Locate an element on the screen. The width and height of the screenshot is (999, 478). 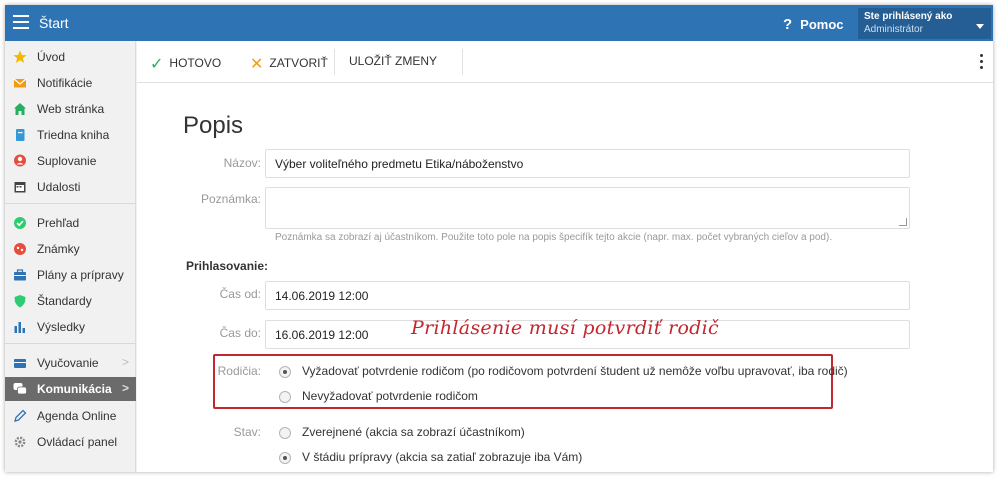
name-label: Názov: is located at coordinates (242, 163).